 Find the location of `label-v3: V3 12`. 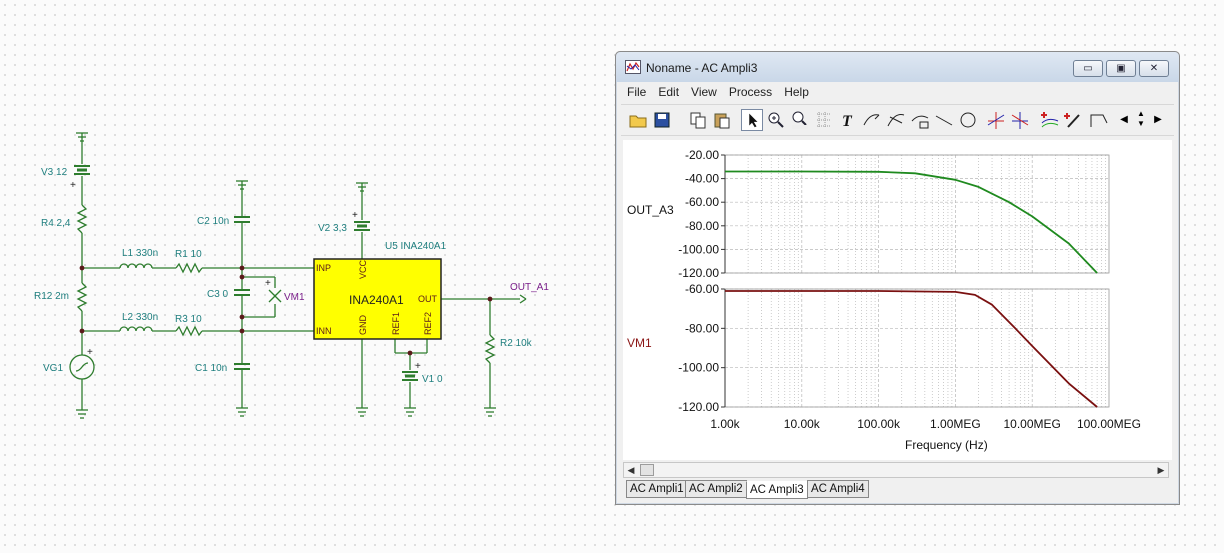

label-v3: V3 12 is located at coordinates (54, 172).